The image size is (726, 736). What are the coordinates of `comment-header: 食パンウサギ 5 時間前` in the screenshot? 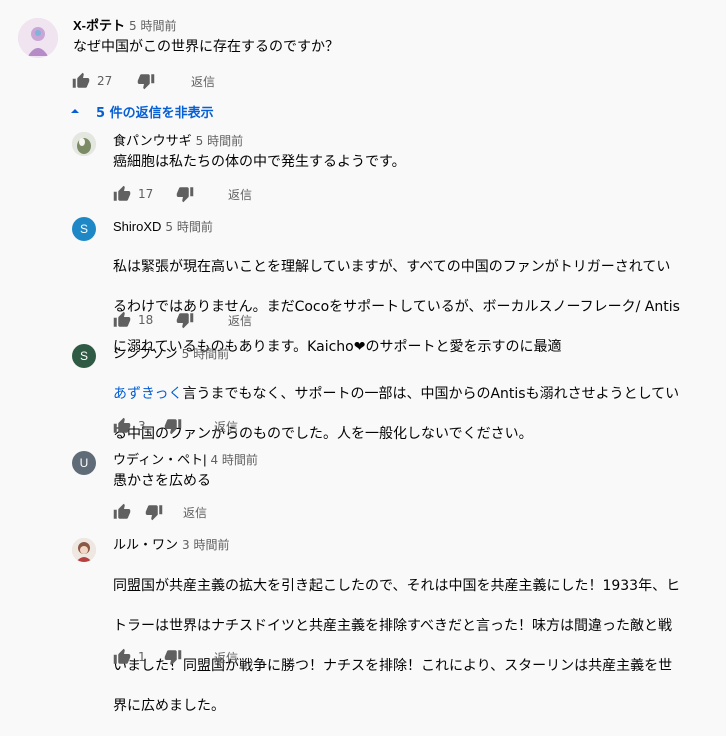 It's located at (178, 141).